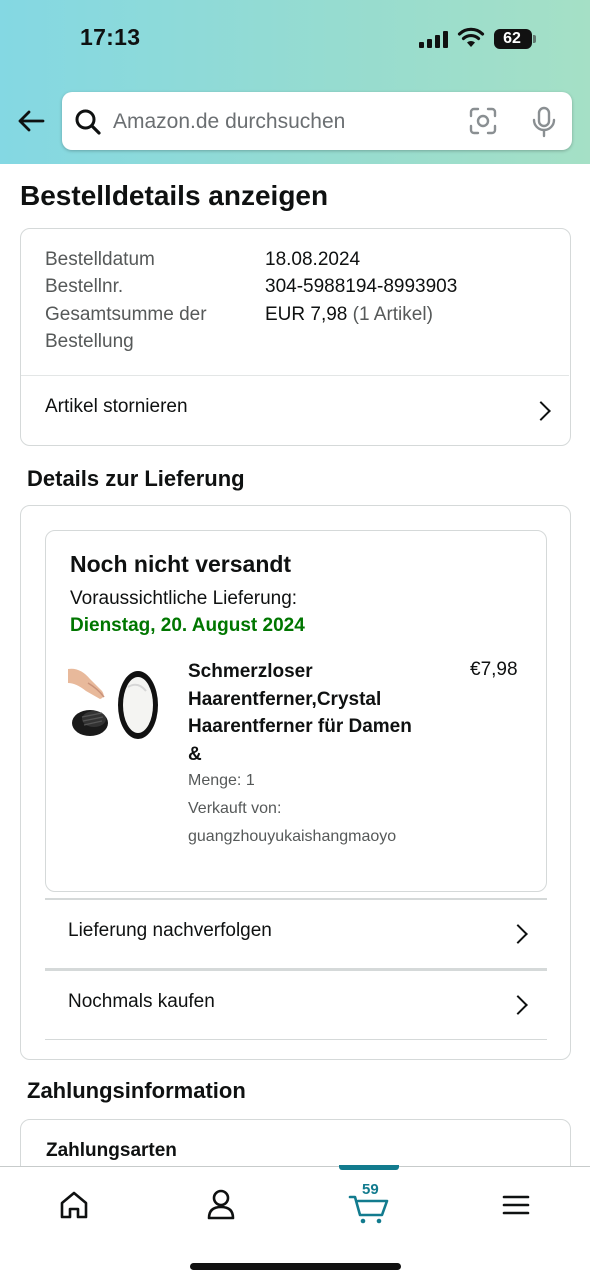 Image resolution: width=590 pixels, height=1280 pixels. I want to click on search-bar: Amazon.de durchsuchen, so click(317, 121).